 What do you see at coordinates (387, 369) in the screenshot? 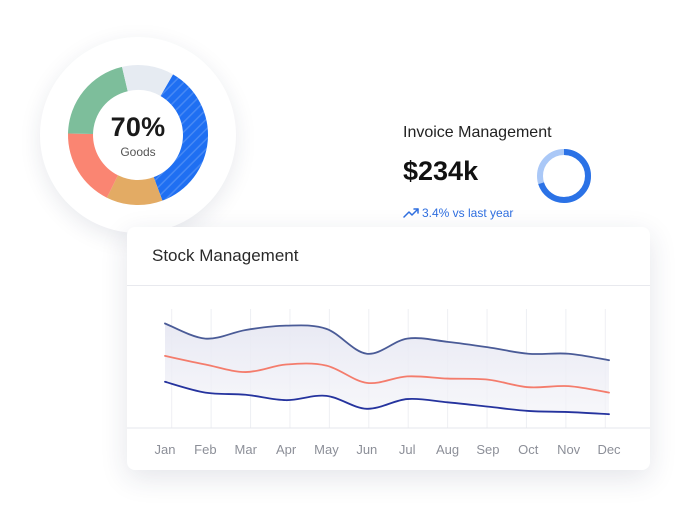
I see `series-band` at bounding box center [387, 369].